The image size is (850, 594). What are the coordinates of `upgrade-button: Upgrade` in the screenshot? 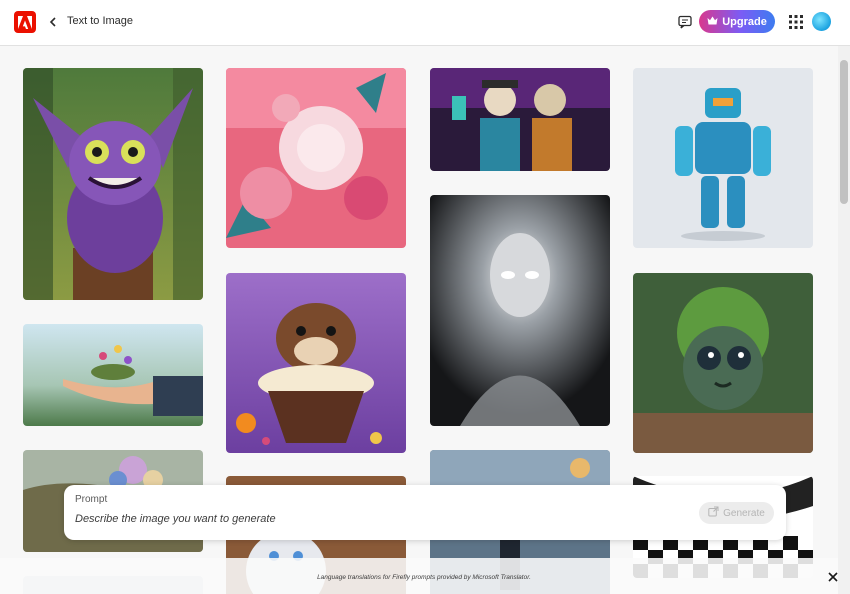 It's located at (737, 21).